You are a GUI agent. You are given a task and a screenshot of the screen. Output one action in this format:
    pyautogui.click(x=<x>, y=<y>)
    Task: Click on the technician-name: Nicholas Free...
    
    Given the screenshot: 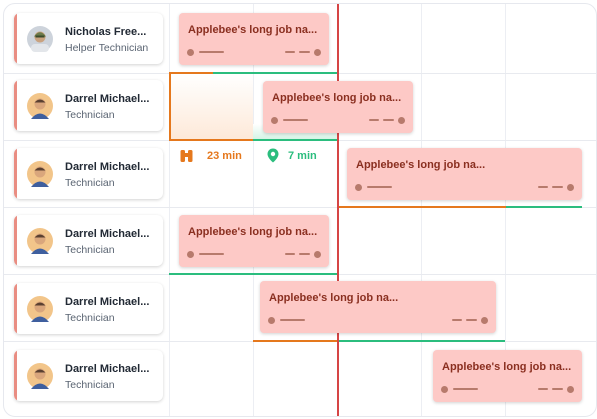 What is the action you would take?
    pyautogui.click(x=106, y=32)
    